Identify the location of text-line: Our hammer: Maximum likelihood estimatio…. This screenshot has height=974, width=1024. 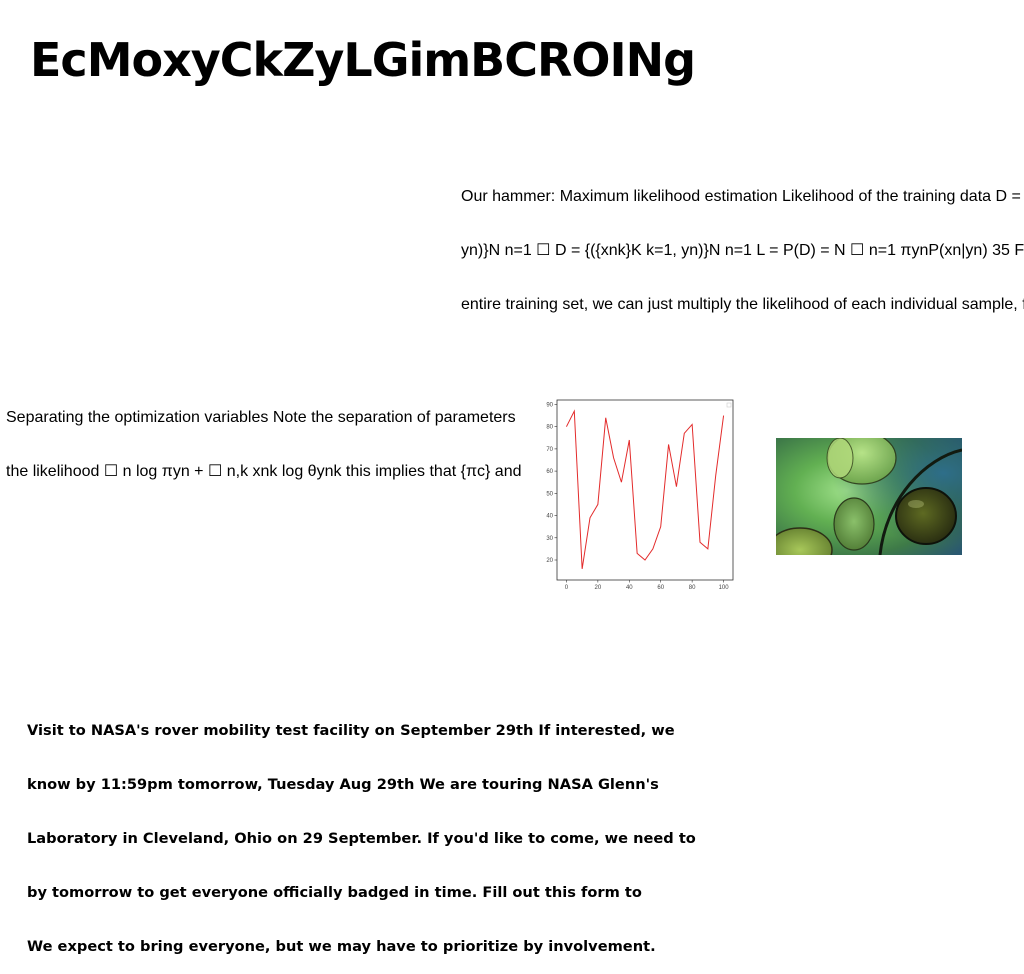
(742, 196).